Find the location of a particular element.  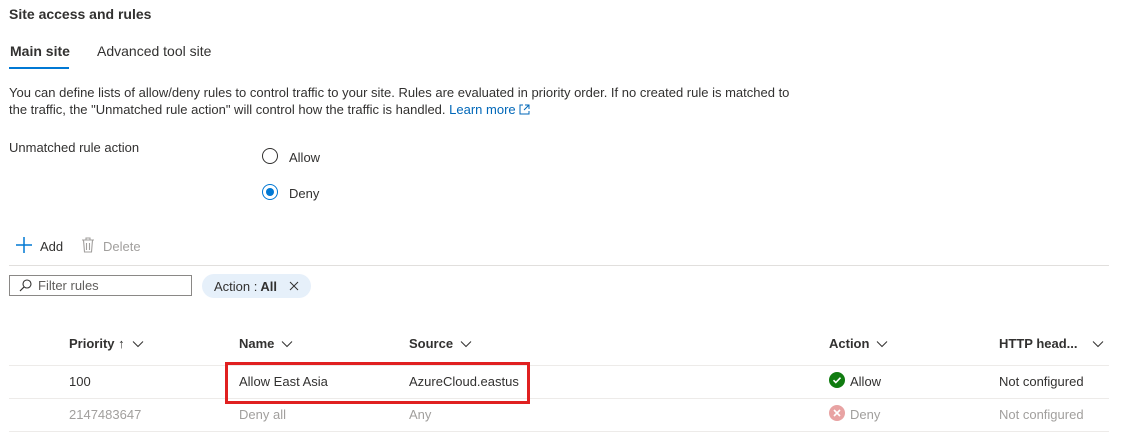

row2-action: Deny is located at coordinates (854, 414).